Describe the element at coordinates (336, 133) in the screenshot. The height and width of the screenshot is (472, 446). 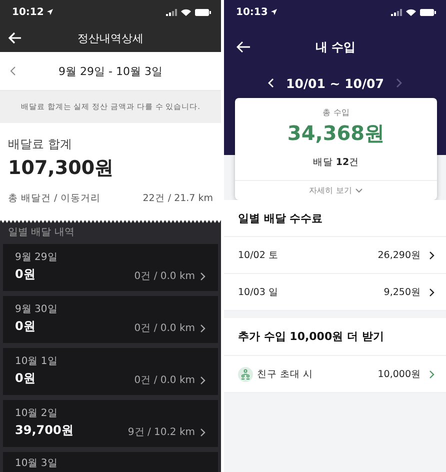
I see `total-amount: 34,368원` at that location.